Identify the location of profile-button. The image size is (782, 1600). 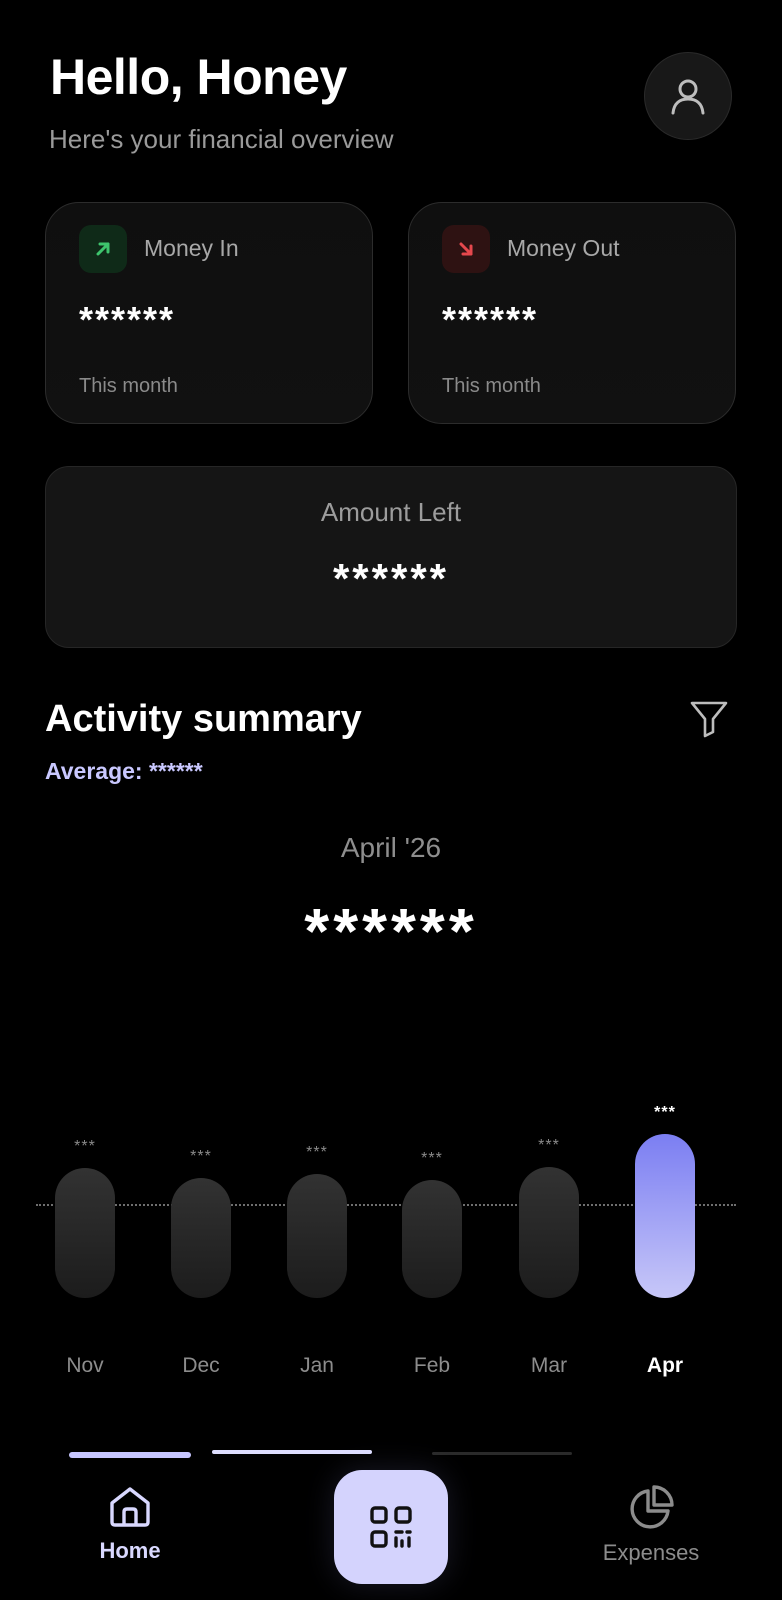
(688, 96).